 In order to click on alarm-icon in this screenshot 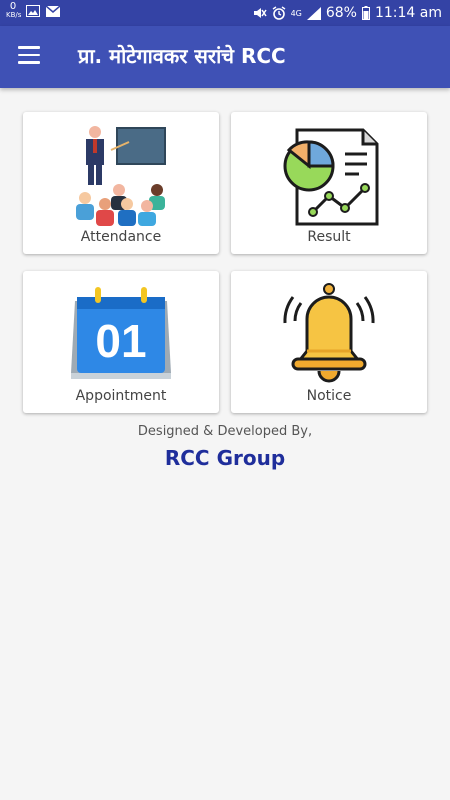, I will do `click(278, 13)`.